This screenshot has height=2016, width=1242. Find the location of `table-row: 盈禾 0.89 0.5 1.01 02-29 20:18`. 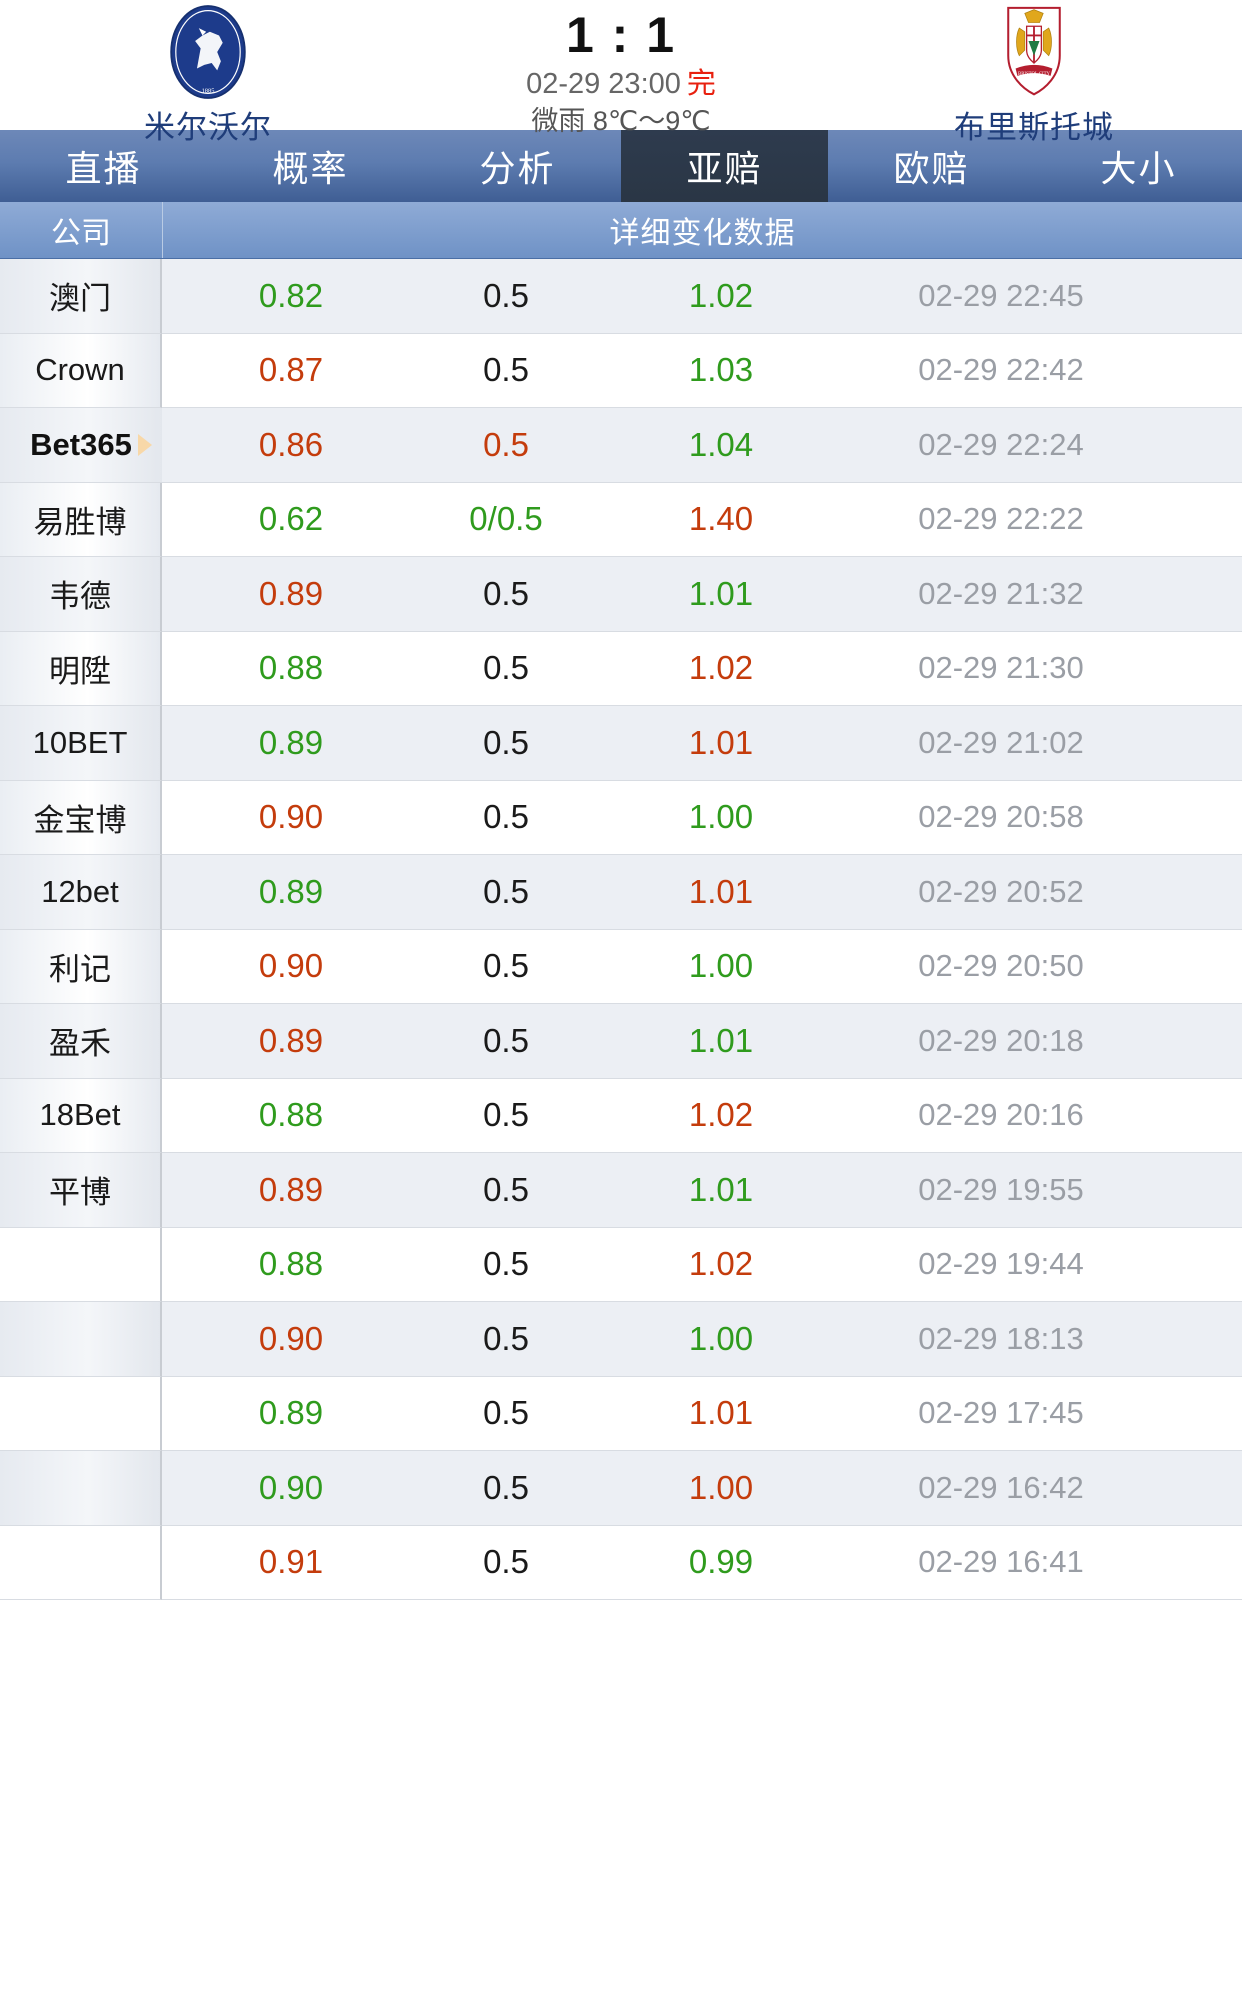

table-row: 盈禾 0.89 0.5 1.01 02-29 20:18 is located at coordinates (621, 1041).